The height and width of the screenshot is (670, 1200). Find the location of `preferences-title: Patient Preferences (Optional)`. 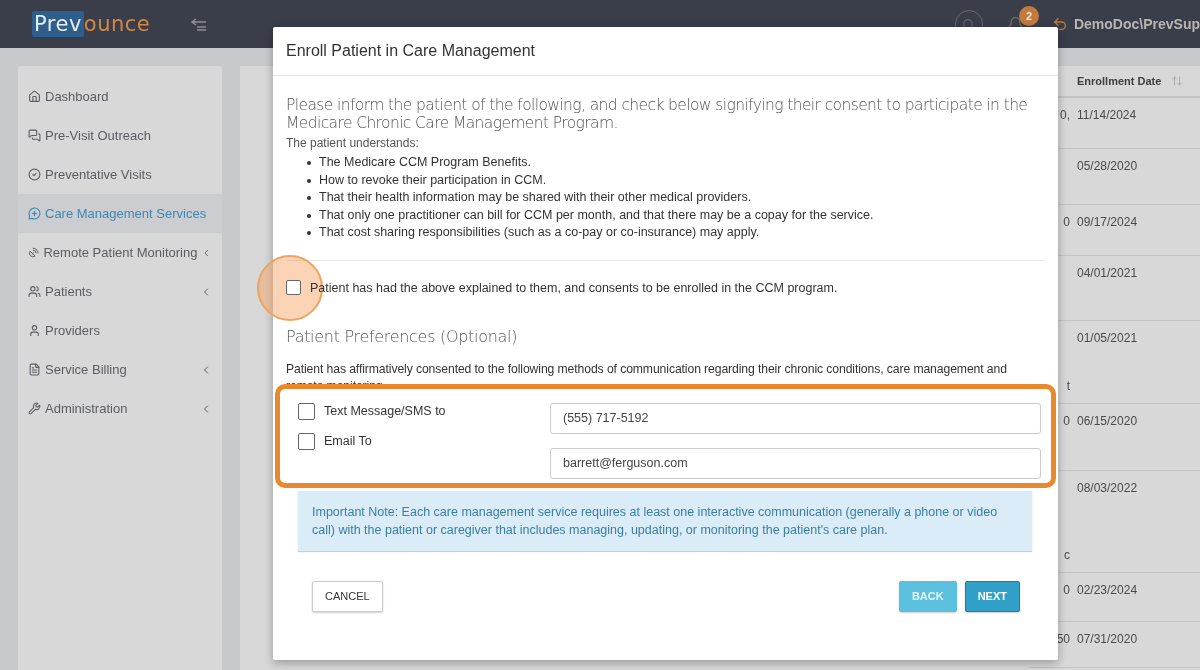

preferences-title: Patient Preferences (Optional) is located at coordinates (402, 336).